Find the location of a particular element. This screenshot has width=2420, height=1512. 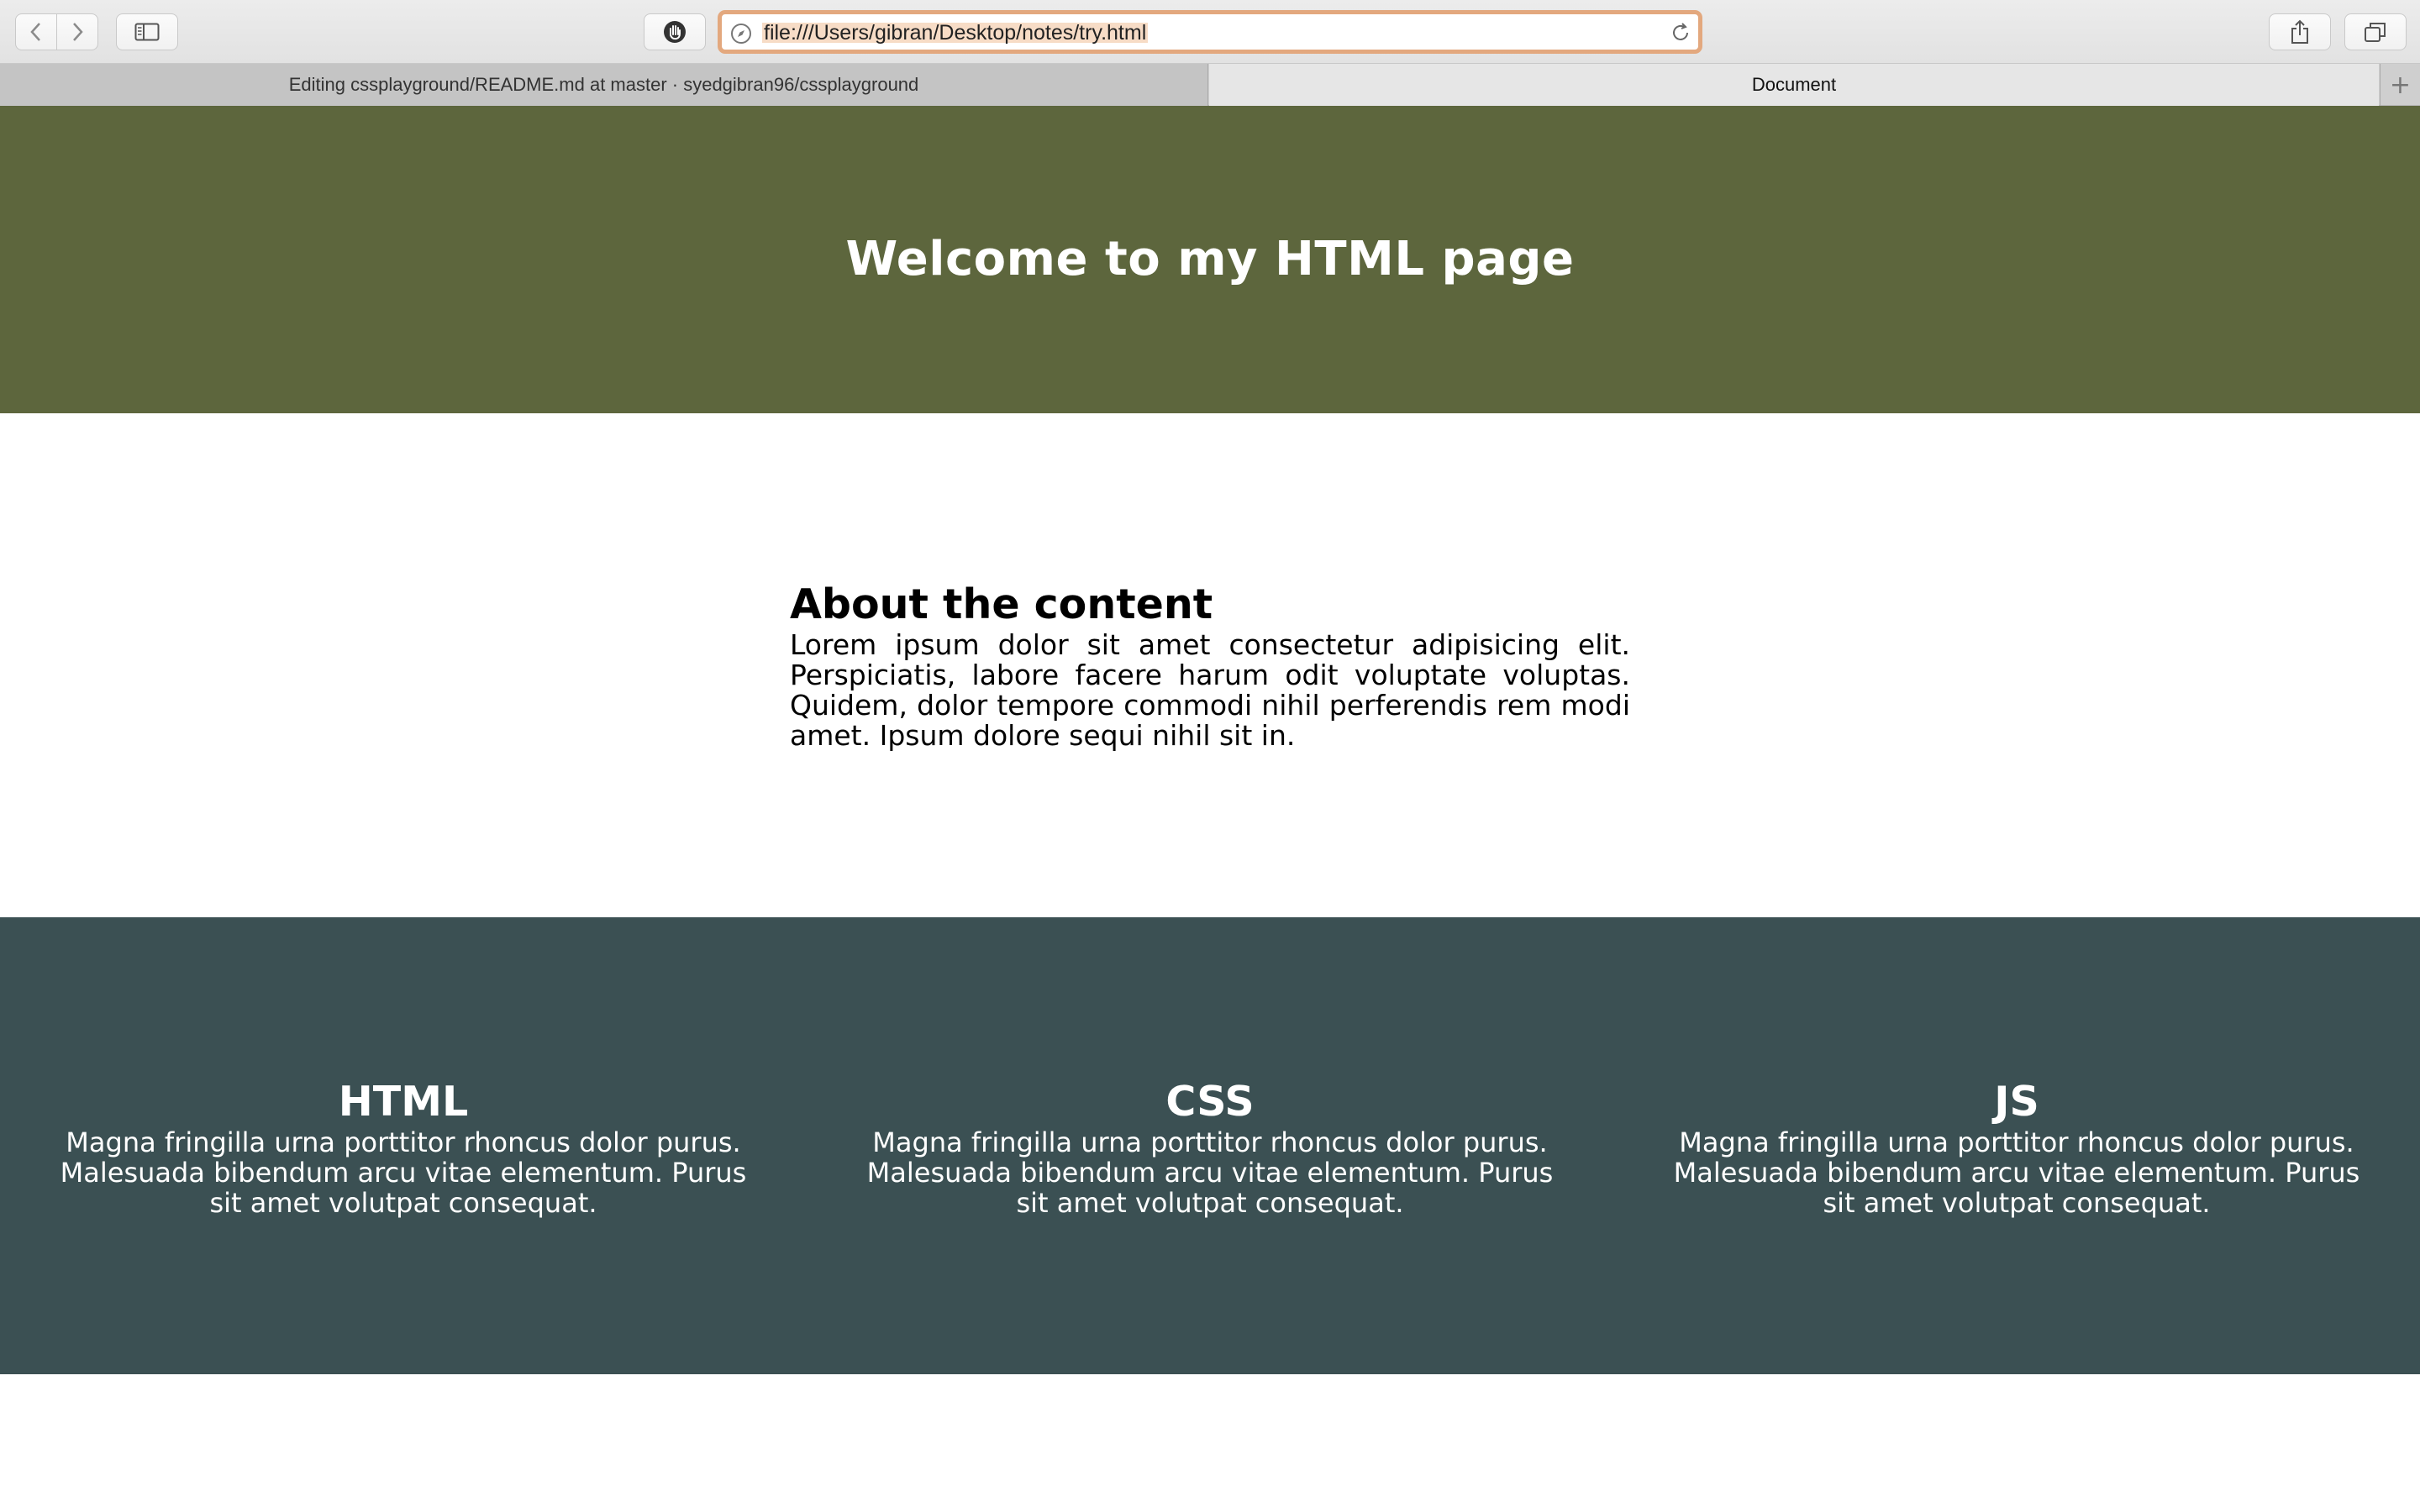

feature-title: JS is located at coordinates (2016, 1102).